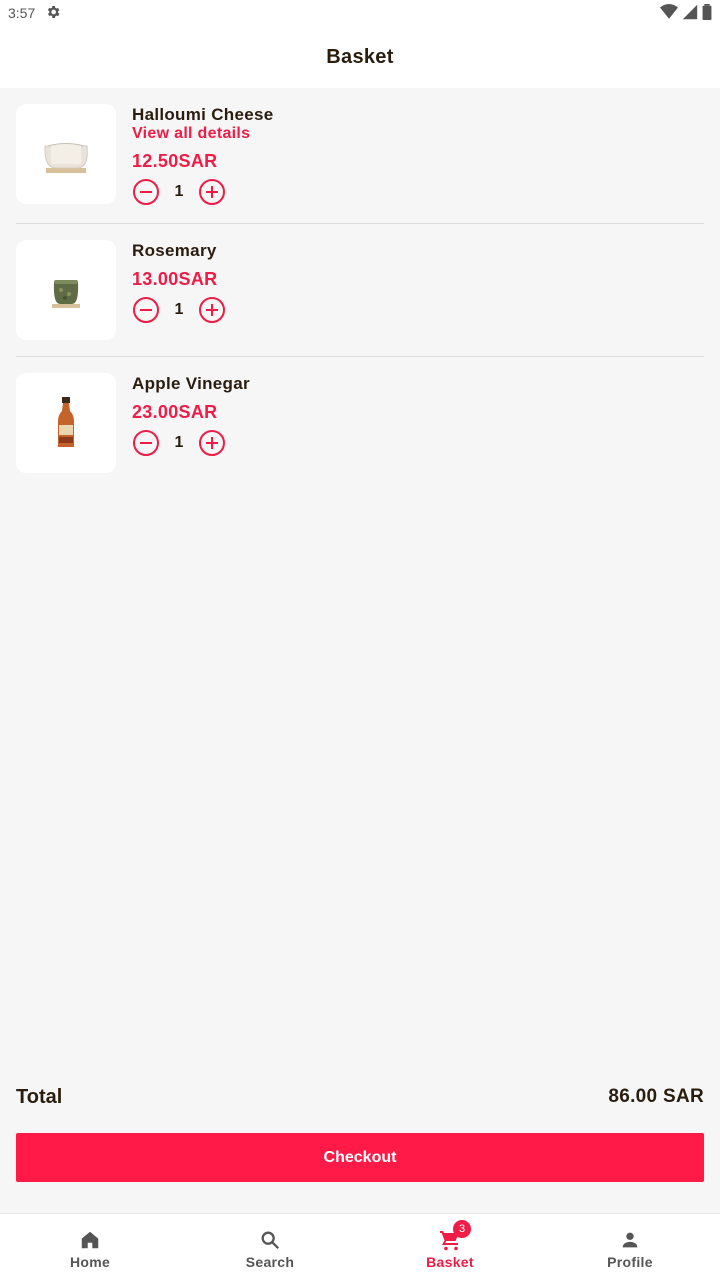  Describe the element at coordinates (462, 1229) in the screenshot. I see `cart-count-badge: 3` at that location.